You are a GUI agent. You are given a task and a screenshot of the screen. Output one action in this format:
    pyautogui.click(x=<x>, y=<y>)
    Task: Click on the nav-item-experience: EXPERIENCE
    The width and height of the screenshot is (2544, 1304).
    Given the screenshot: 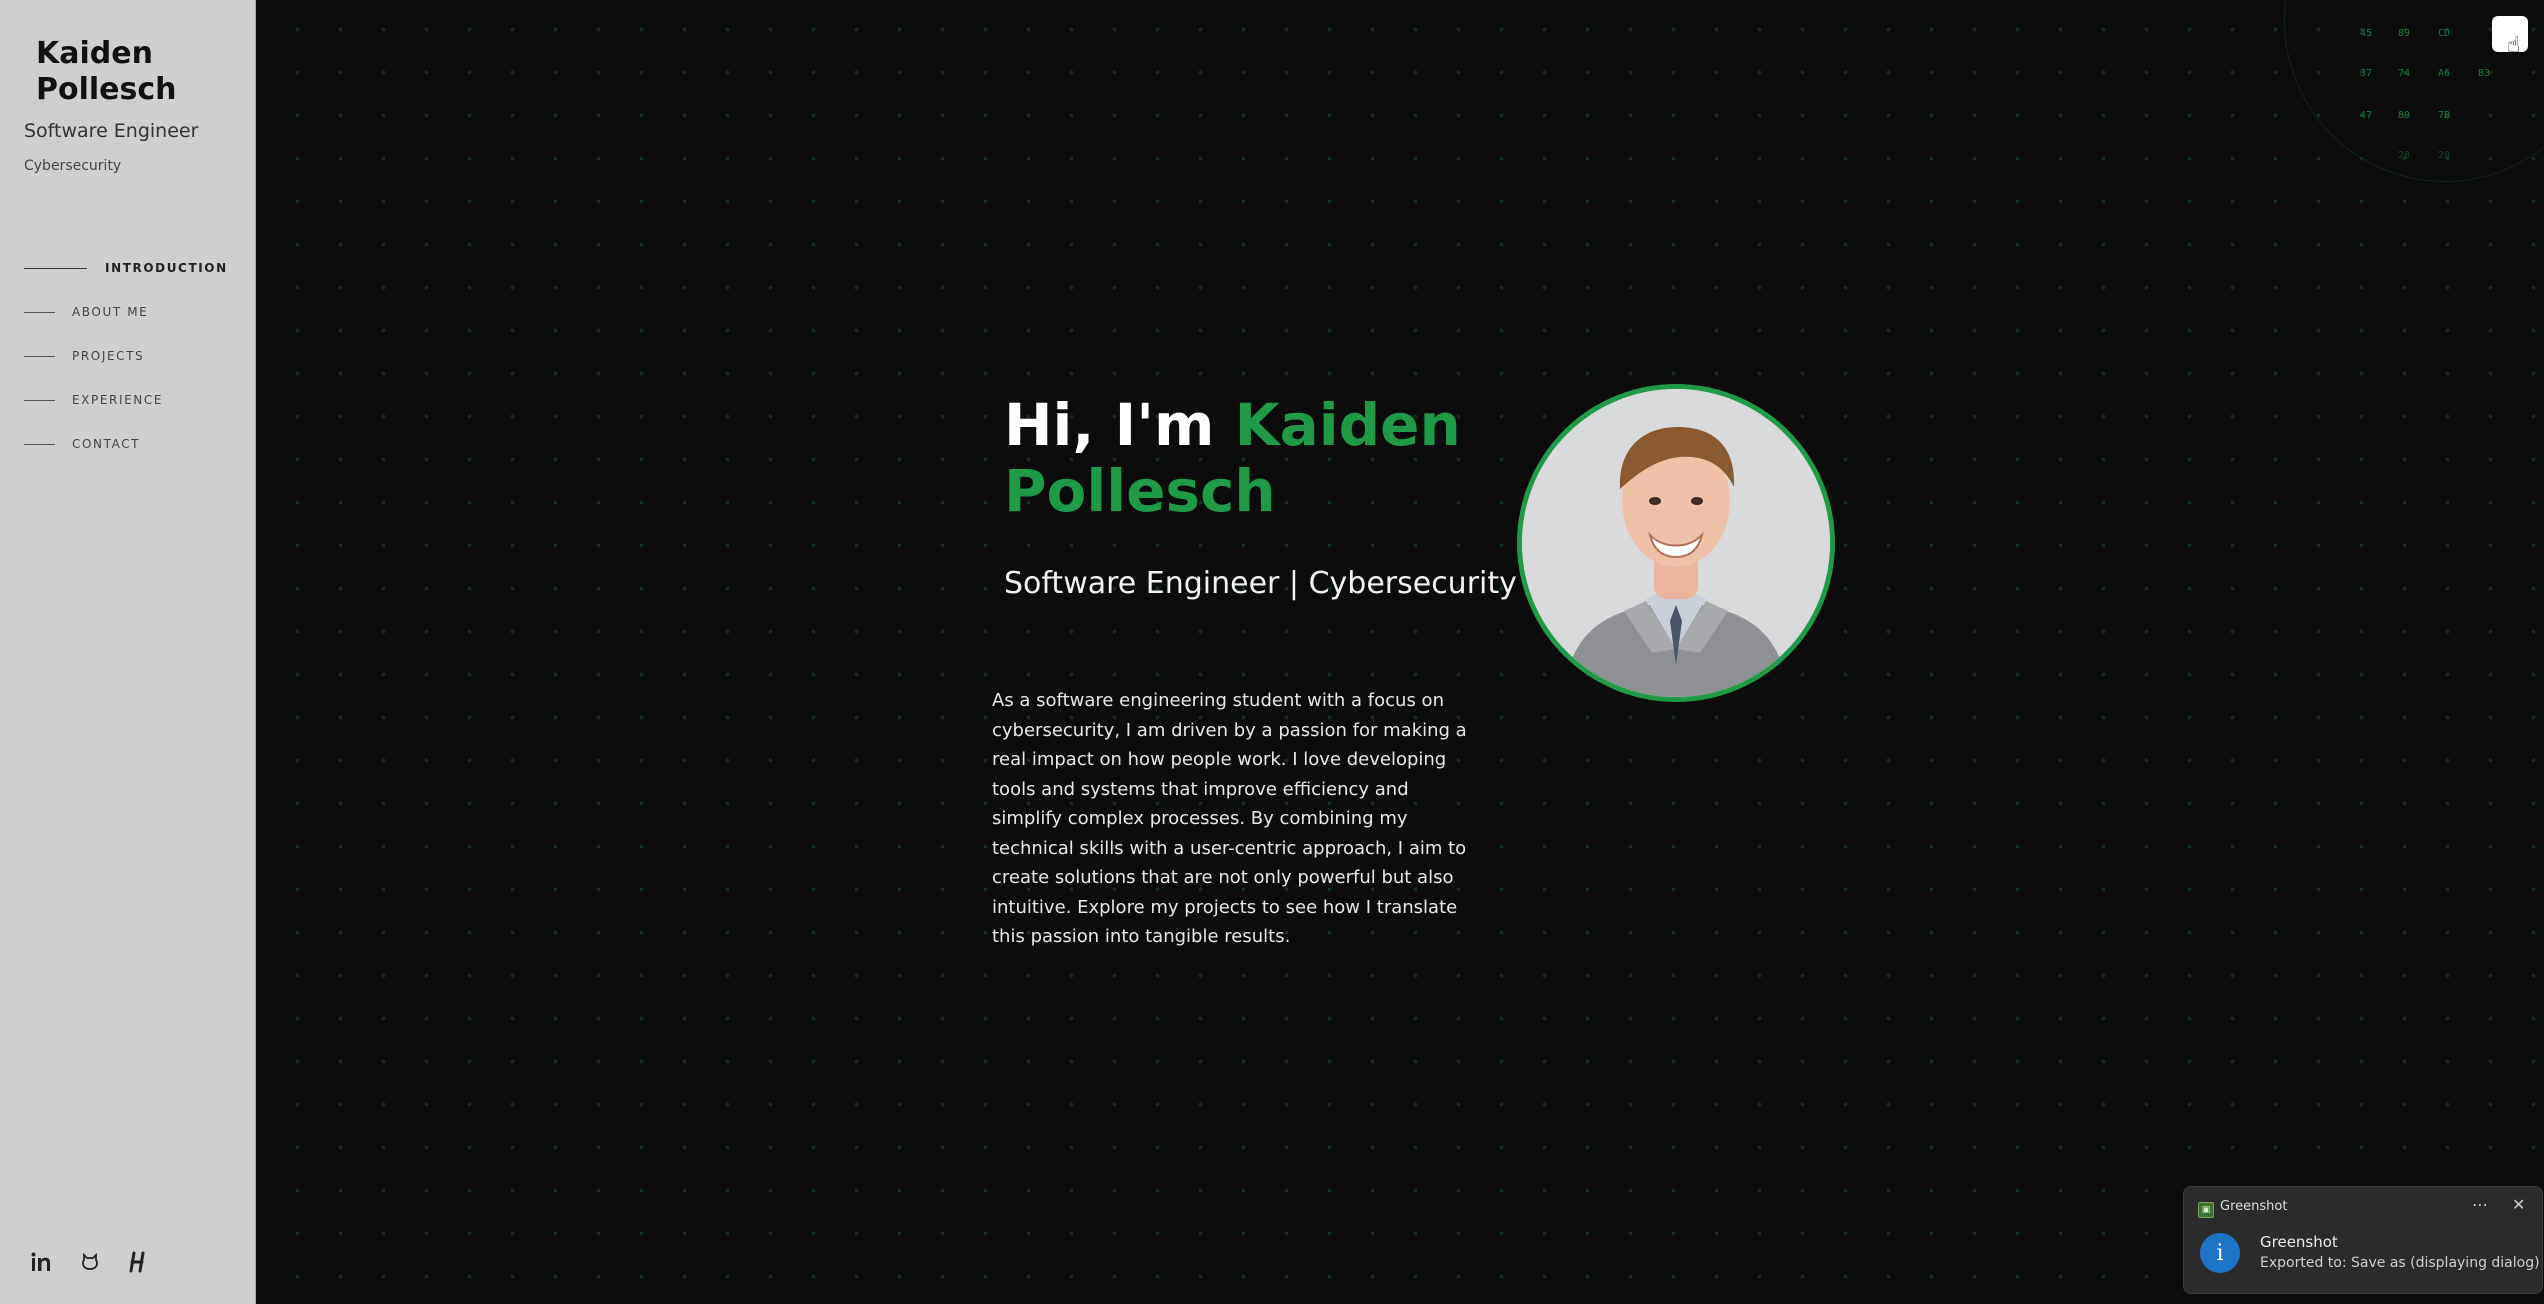 What is the action you would take?
    pyautogui.click(x=126, y=400)
    